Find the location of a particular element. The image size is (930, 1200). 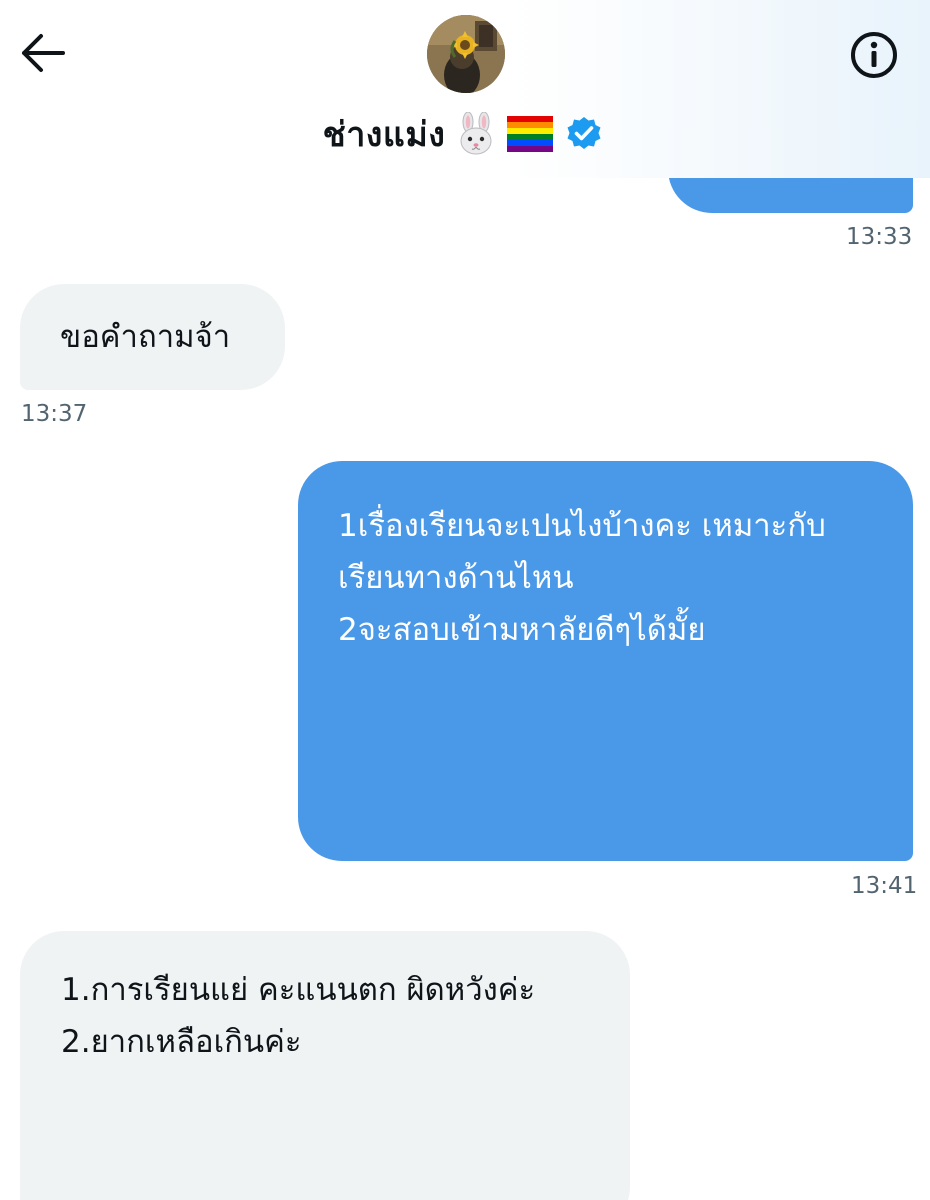

message-bubble-received: ขอคำถามจ้า is located at coordinates (152, 337).